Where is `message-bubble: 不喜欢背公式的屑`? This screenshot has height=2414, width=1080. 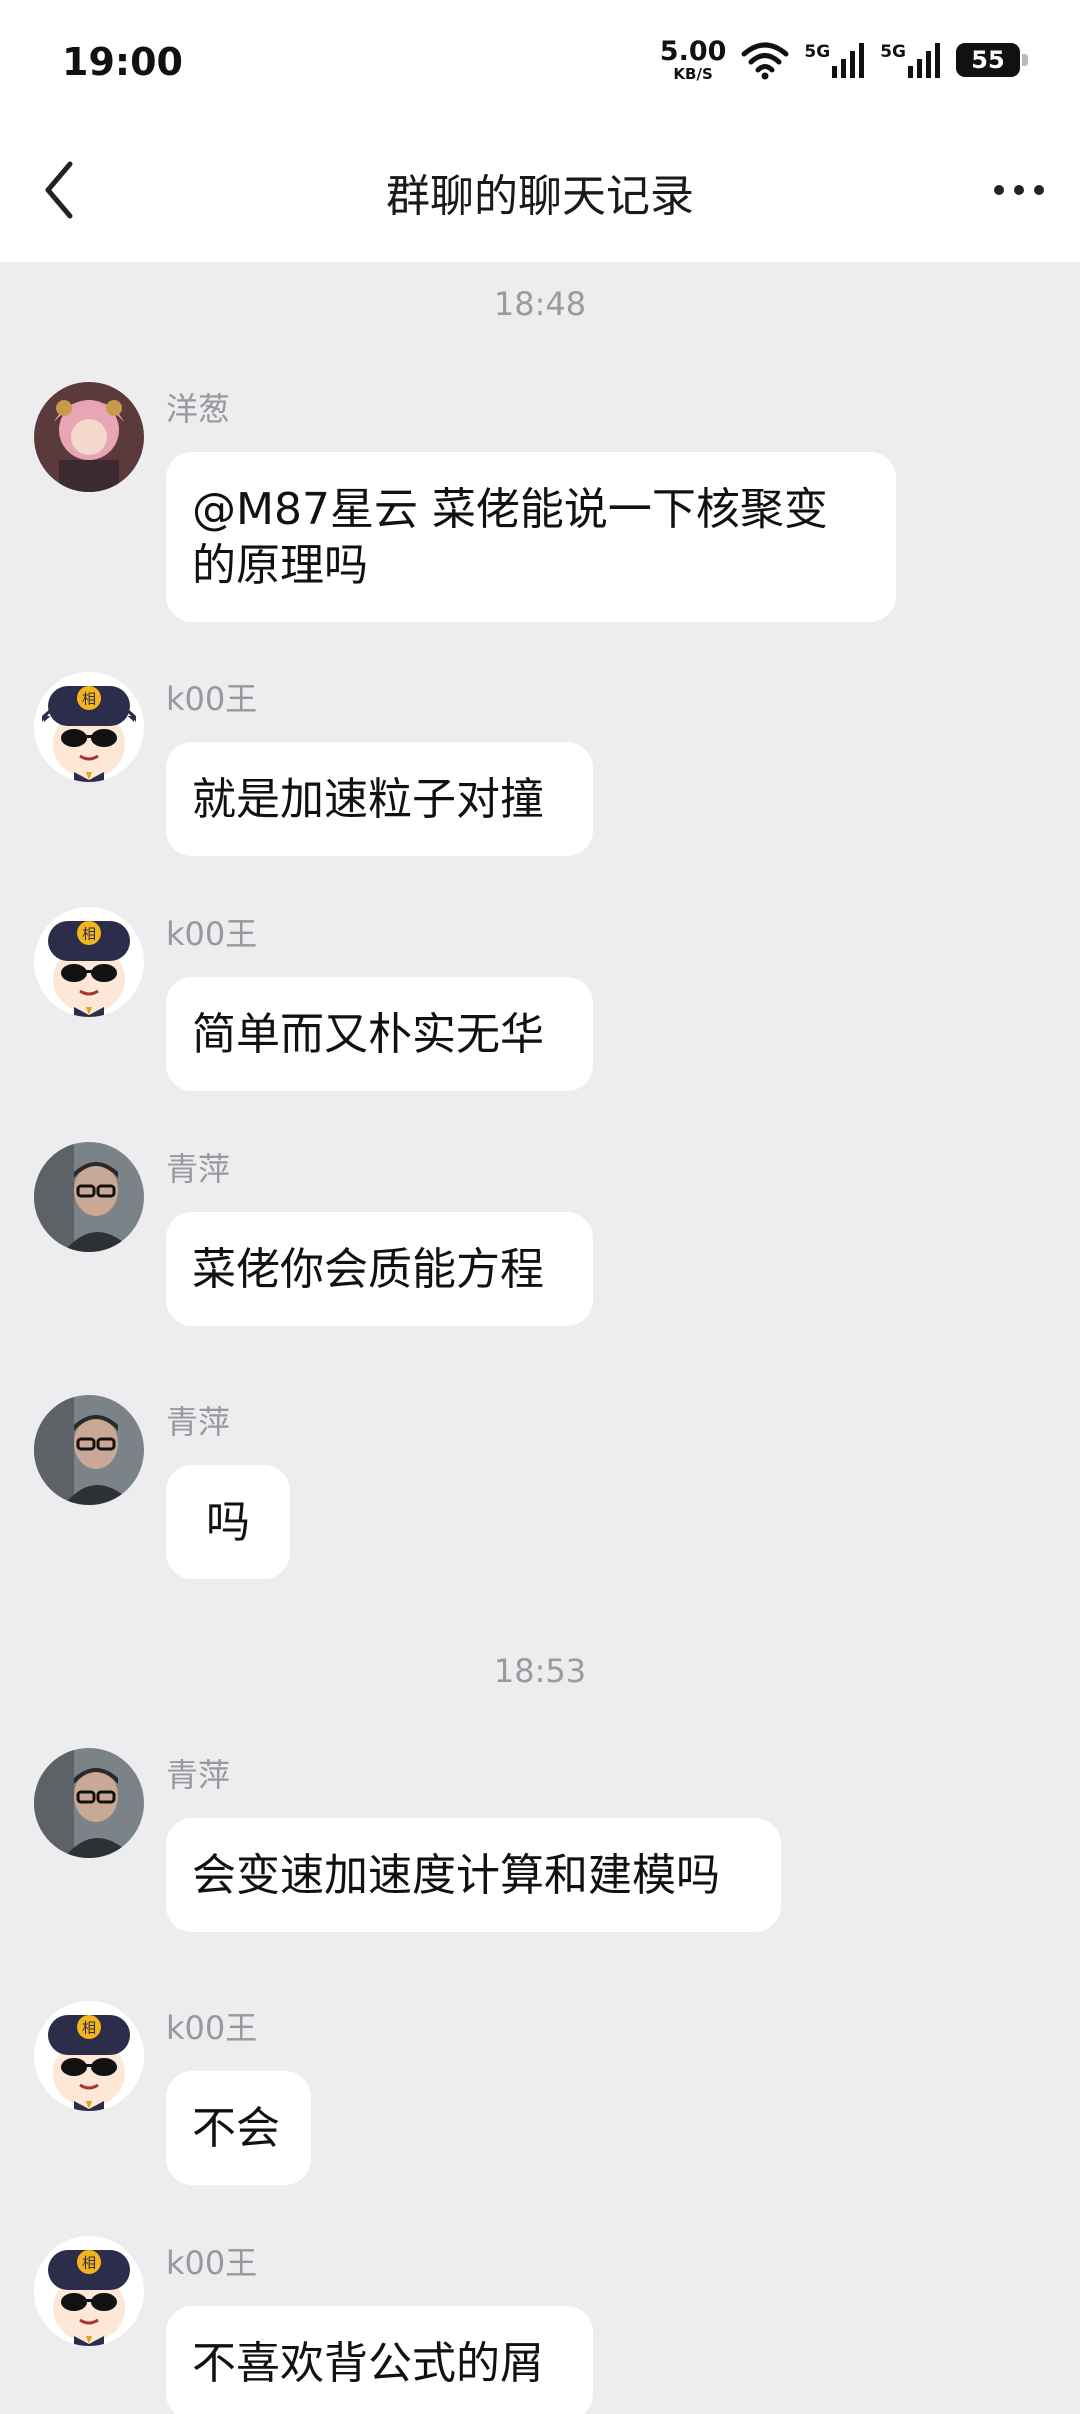
message-bubble: 不喜欢背公式的屑 is located at coordinates (379, 2360).